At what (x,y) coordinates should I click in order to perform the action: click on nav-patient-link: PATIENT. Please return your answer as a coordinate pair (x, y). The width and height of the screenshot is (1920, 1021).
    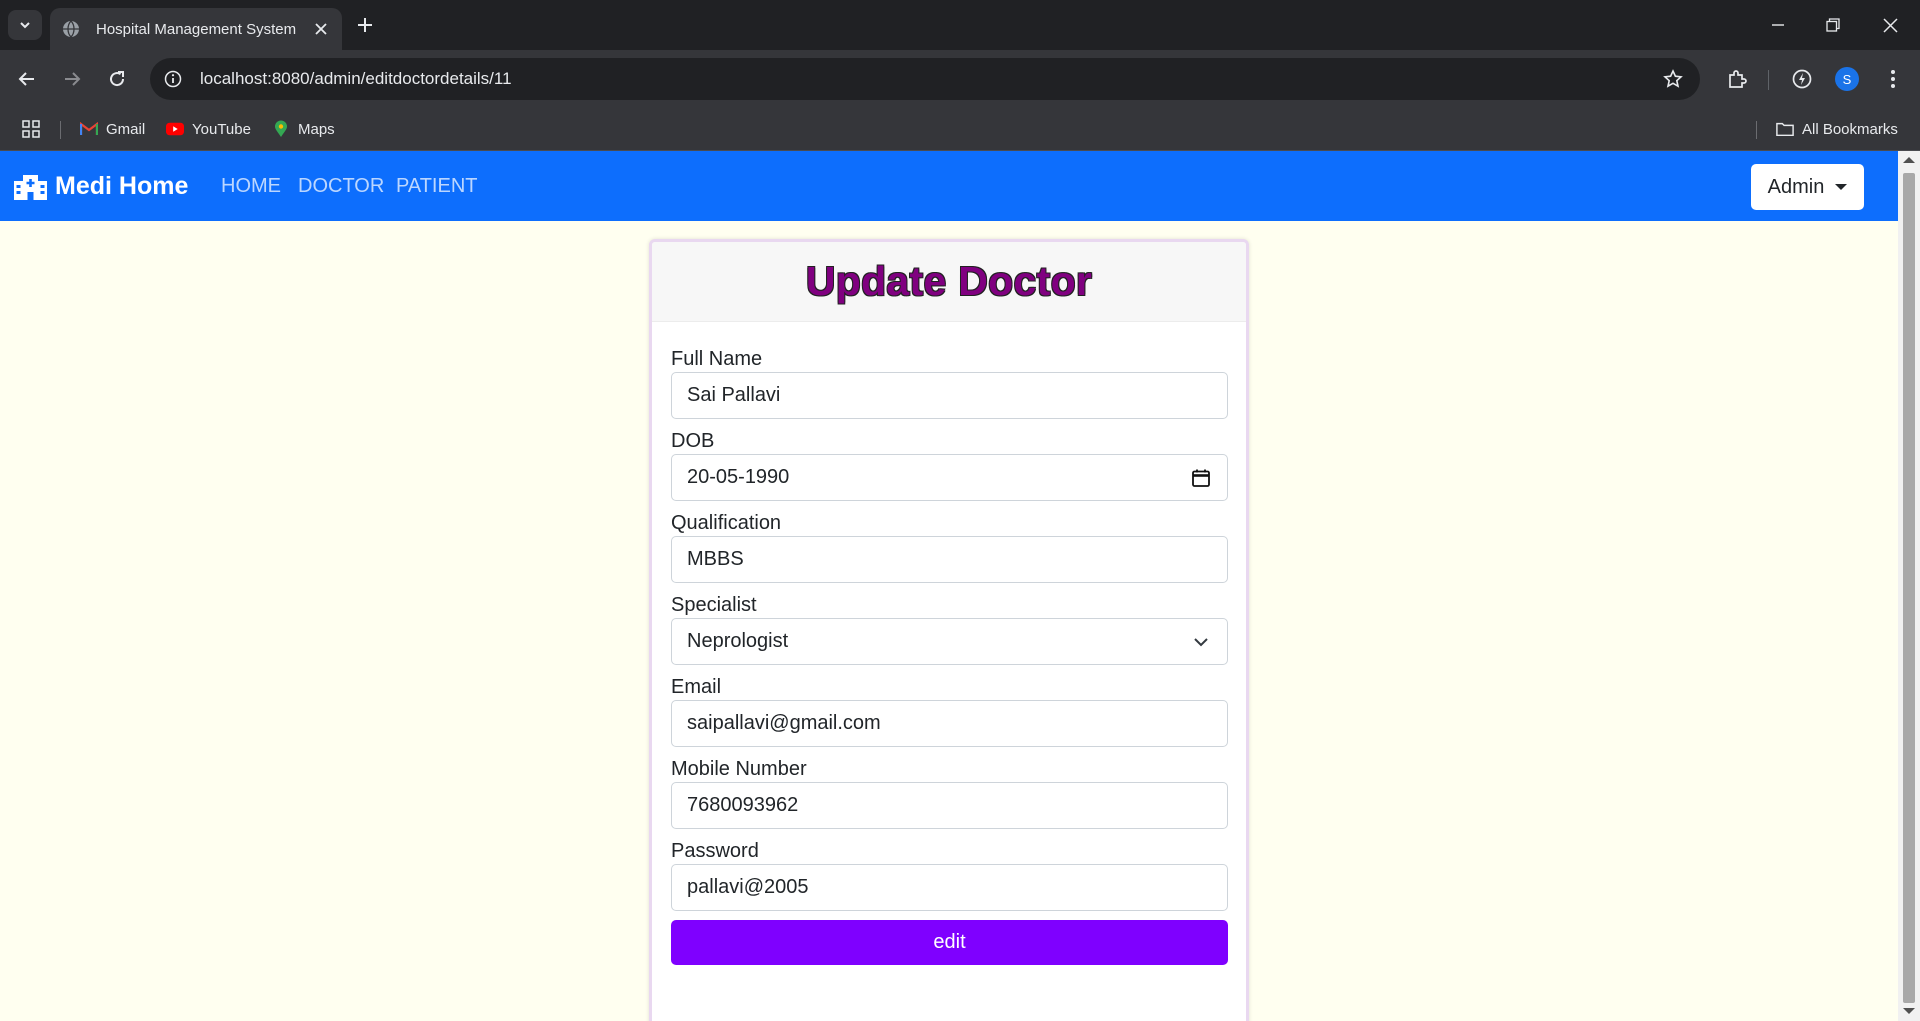
    Looking at the image, I should click on (436, 186).